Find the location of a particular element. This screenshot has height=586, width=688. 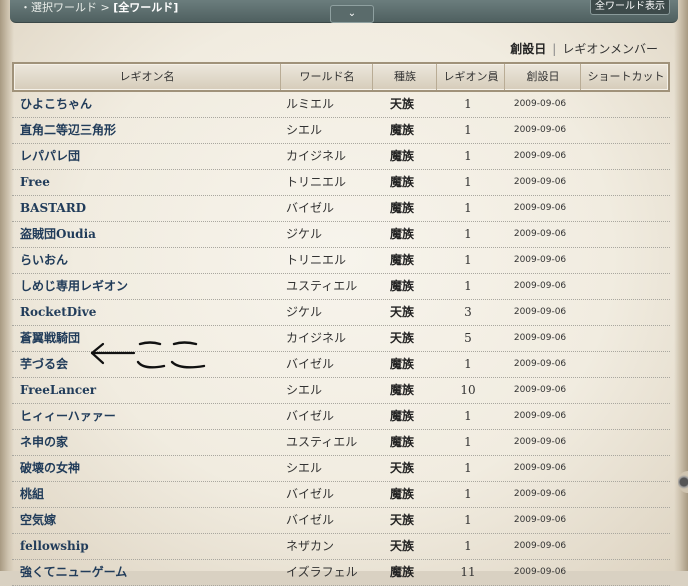

legion-name-link: ヒィィーハァァー is located at coordinates (145, 416).